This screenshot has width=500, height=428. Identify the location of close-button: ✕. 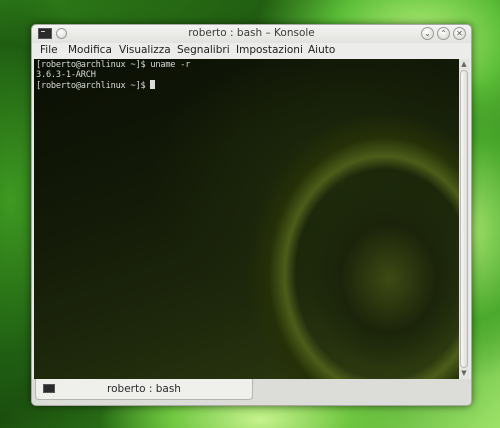
(459, 33).